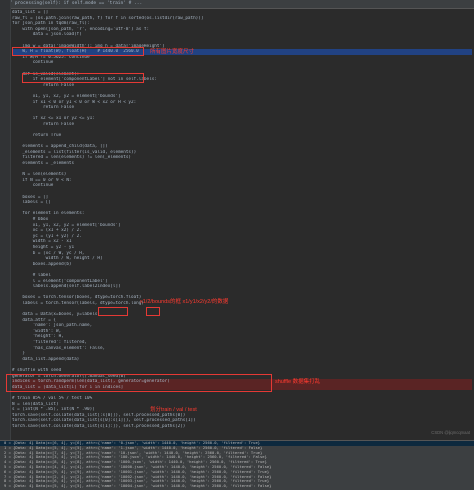  Describe the element at coordinates (184, 302) in the screenshot. I see `annotation-note-bounds: x1/2/bounds的框 x1/y1/x2/y2/的数据` at that location.